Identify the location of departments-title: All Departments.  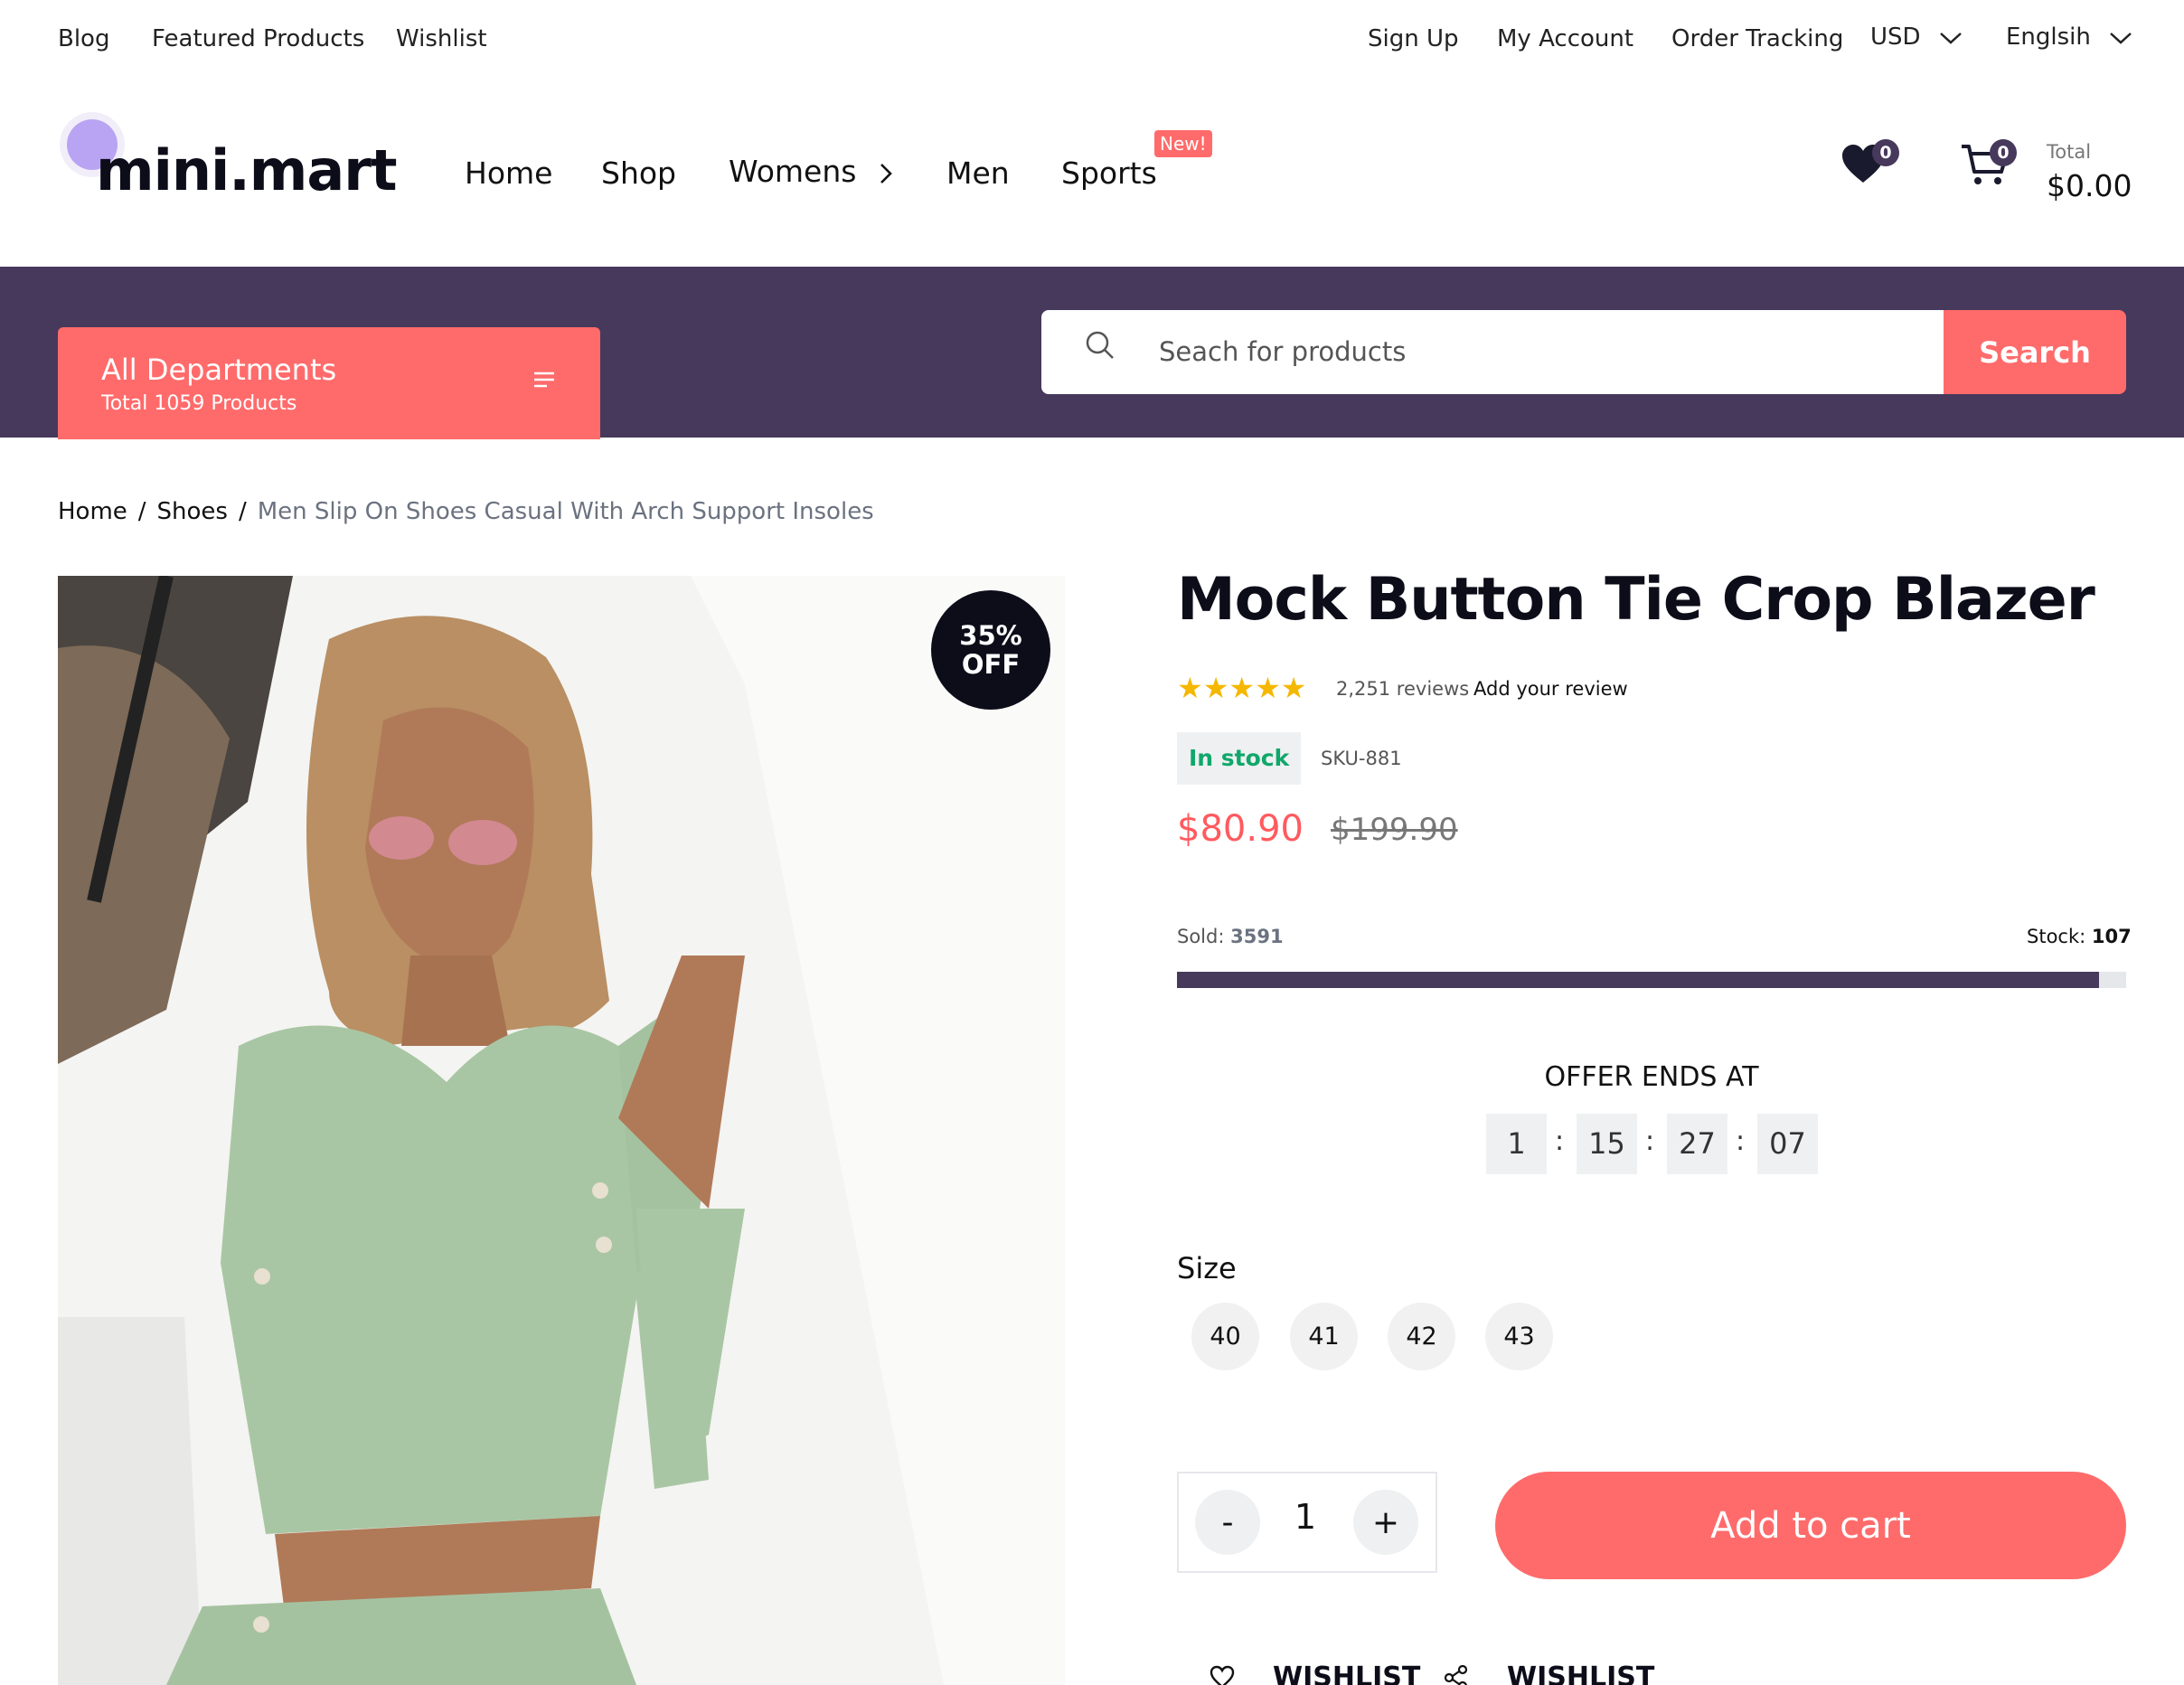
(219, 370).